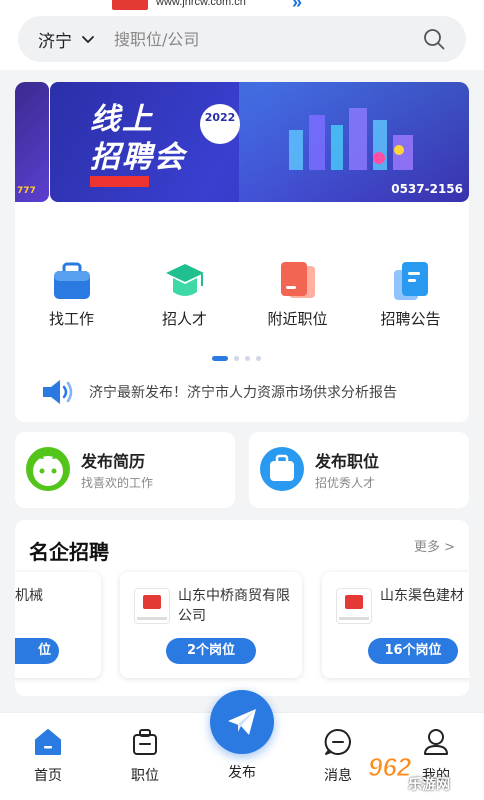  What do you see at coordinates (410, 319) in the screenshot?
I see `nav-label: 招聘公告` at bounding box center [410, 319].